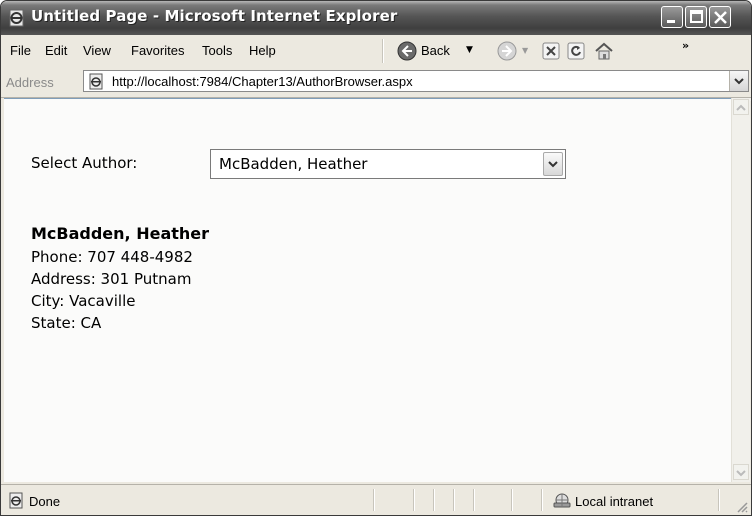 This screenshot has width=752, height=516. Describe the element at coordinates (614, 501) in the screenshot. I see `security-zone: Local intranet` at that location.